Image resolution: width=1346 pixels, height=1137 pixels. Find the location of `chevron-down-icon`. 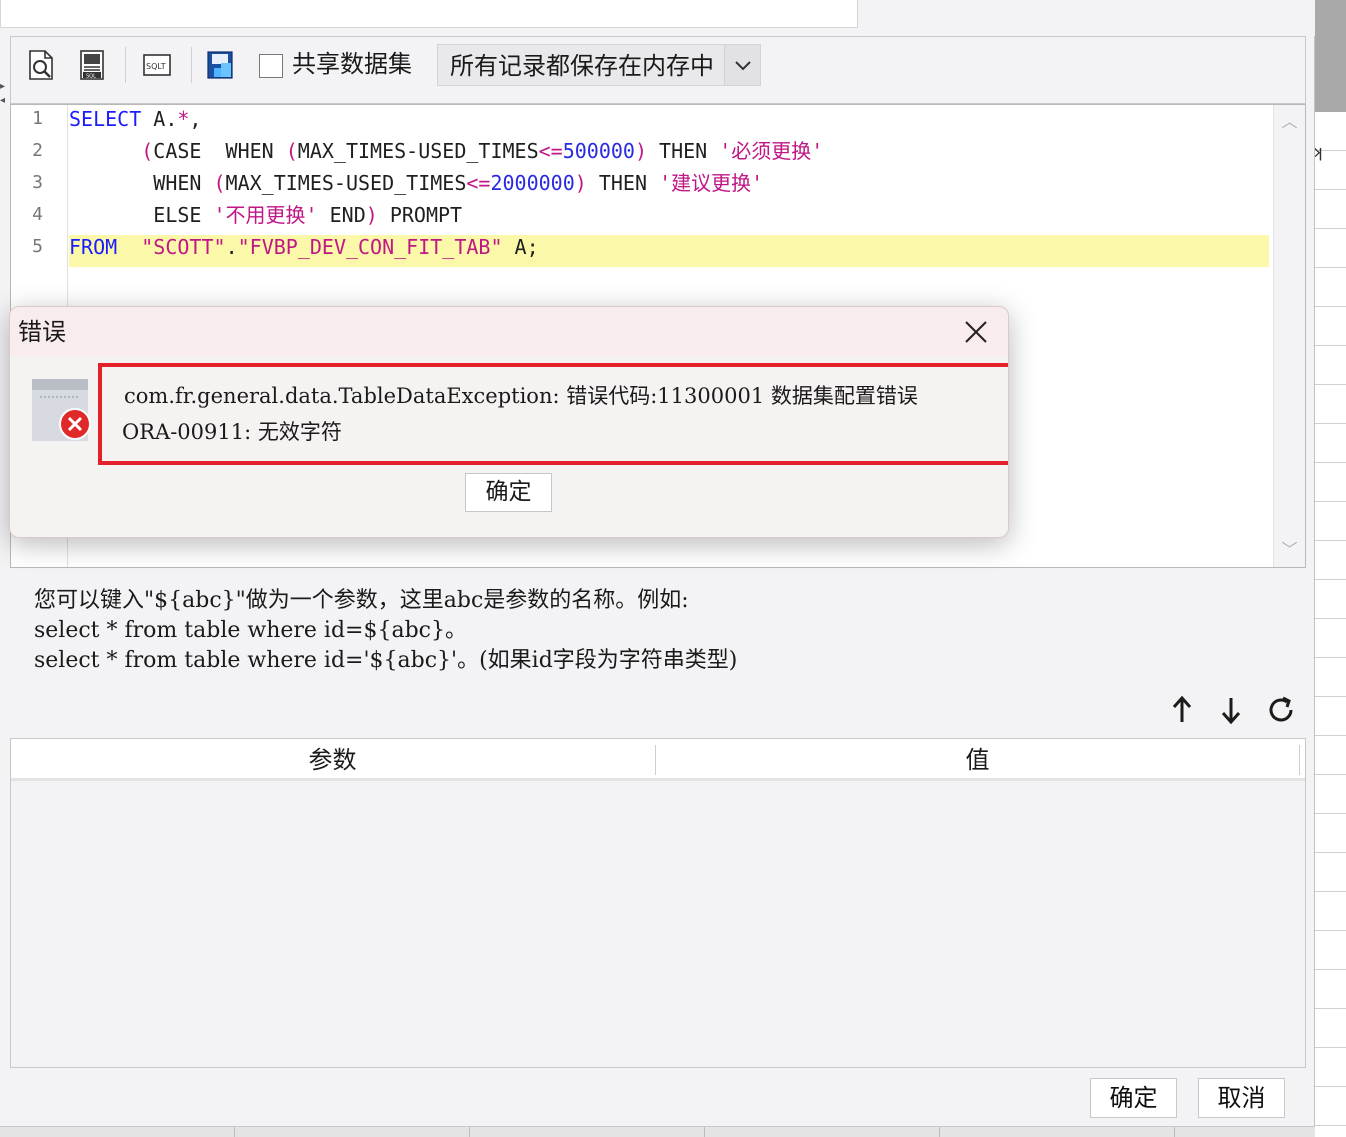

chevron-down-icon is located at coordinates (742, 65).